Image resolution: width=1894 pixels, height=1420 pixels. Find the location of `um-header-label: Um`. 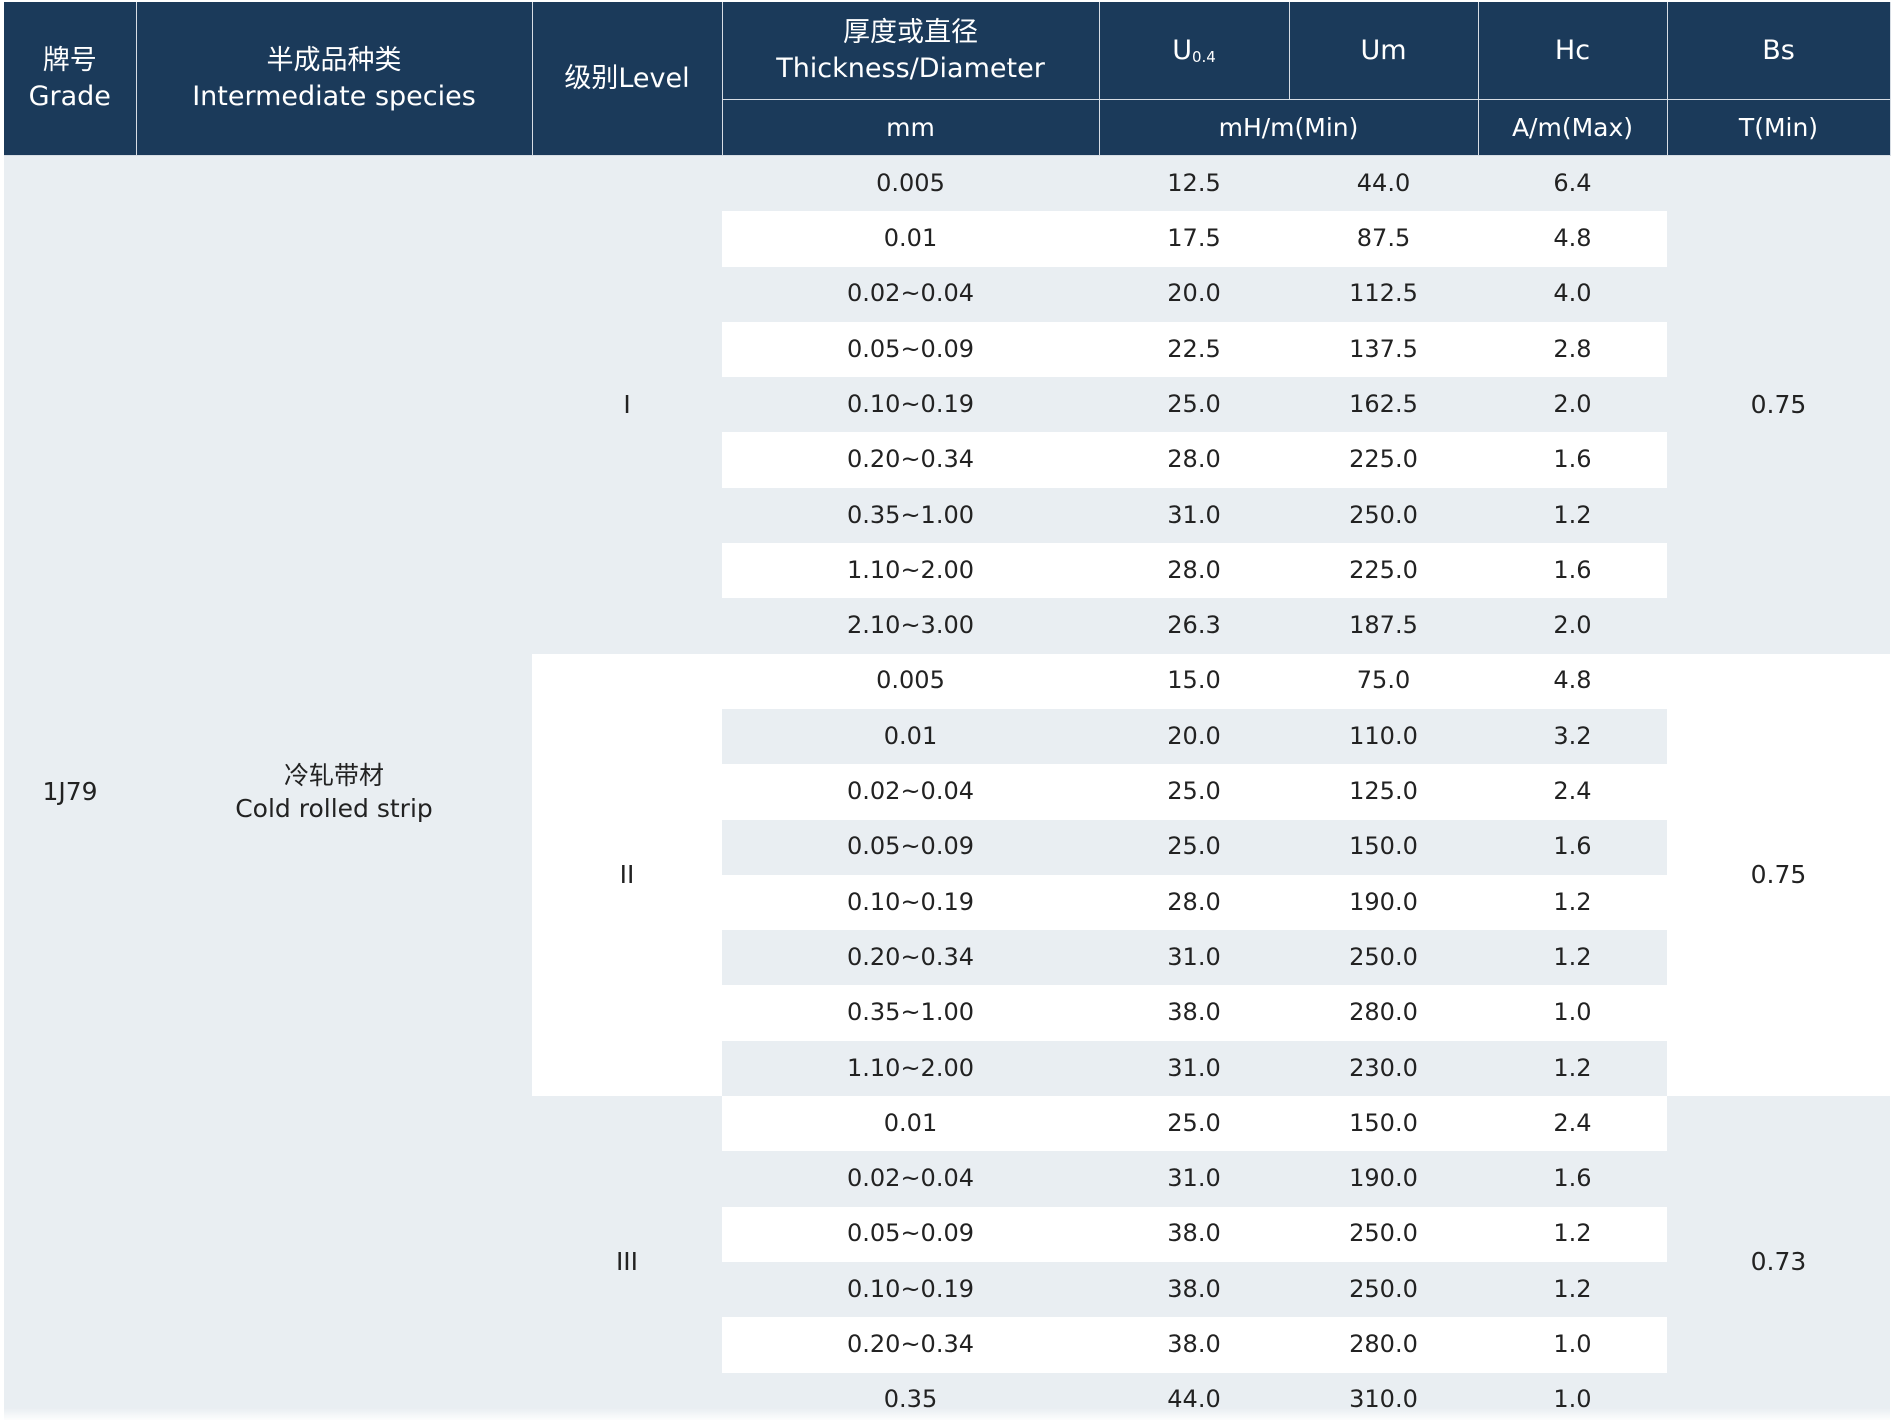

um-header-label: Um is located at coordinates (1383, 50).